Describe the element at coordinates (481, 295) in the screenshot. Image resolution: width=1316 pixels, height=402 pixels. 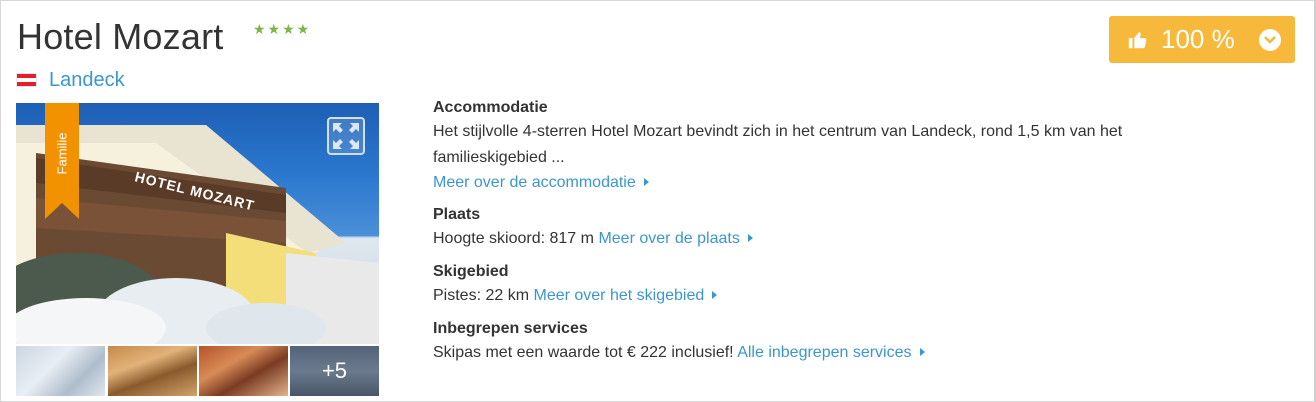
I see `skiarea-text: Pistes: 22 km` at that location.